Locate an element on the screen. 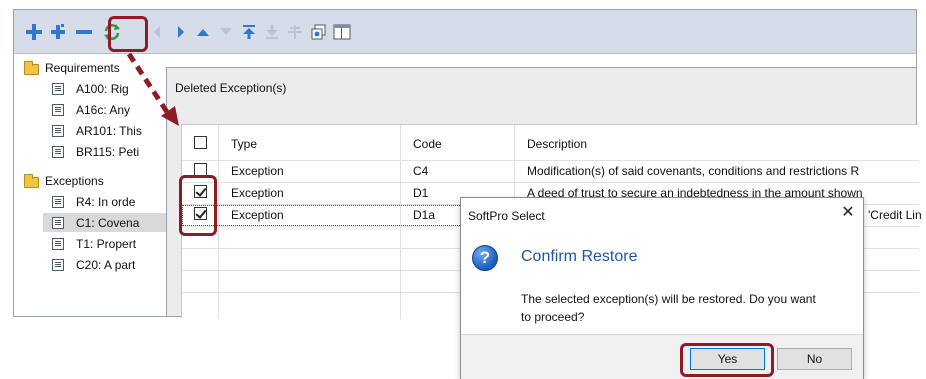 The width and height of the screenshot is (926, 379). tree-item-label: T1: Propert is located at coordinates (106, 244).